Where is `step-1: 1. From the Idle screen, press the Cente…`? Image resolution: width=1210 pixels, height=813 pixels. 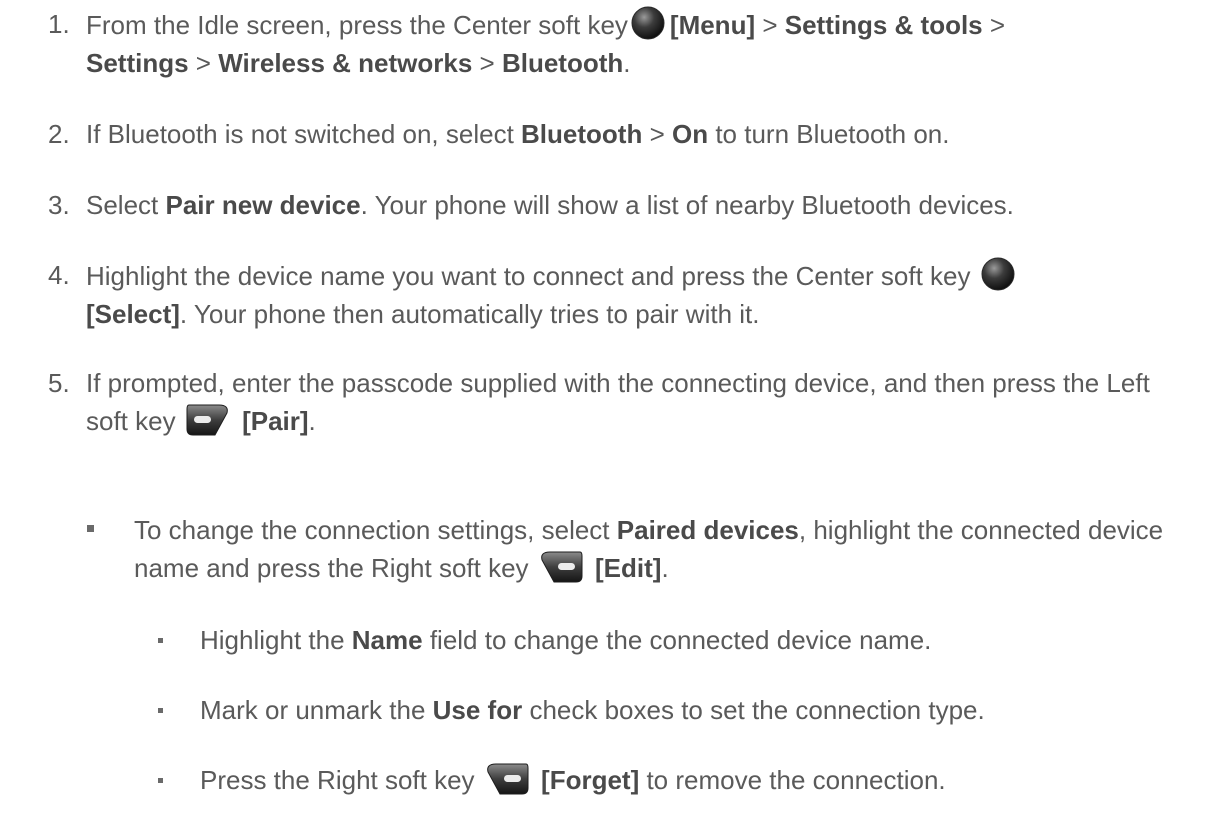 step-1: 1. From the Idle screen, press the Cente… is located at coordinates (623, 43).